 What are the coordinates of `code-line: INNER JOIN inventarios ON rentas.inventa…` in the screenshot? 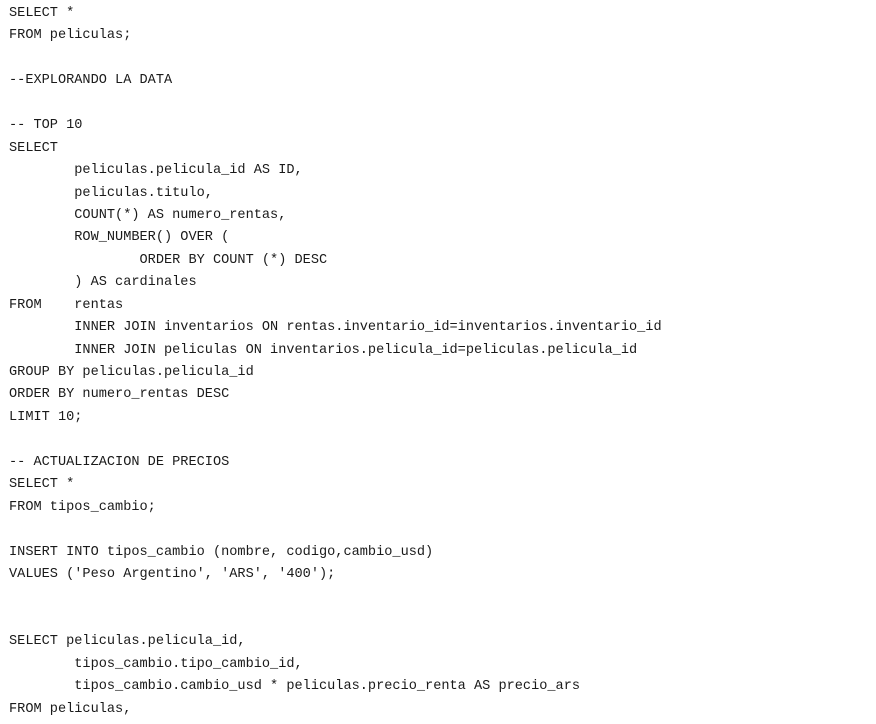 It's located at (439, 328).